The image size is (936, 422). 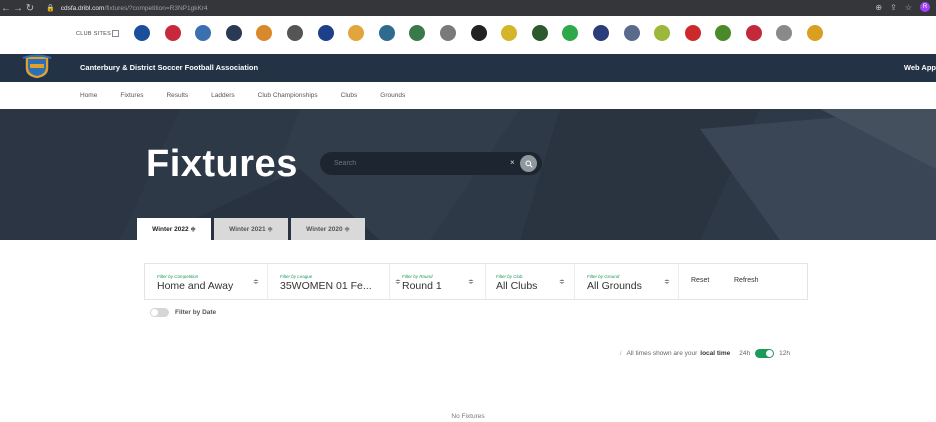 What do you see at coordinates (82, 8) in the screenshot?
I see `url-host: cdsfa.dribl.com` at bounding box center [82, 8].